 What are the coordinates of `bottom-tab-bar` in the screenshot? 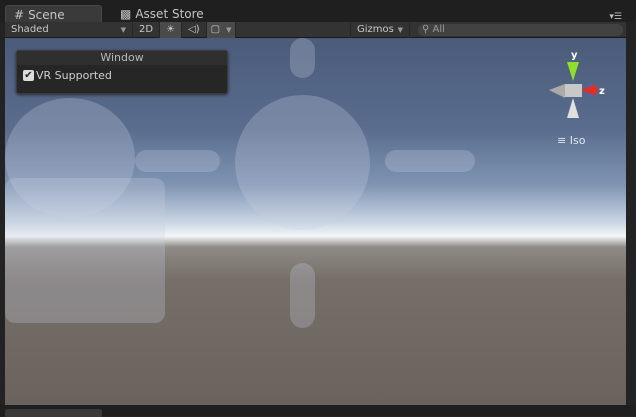 It's located at (318, 411).